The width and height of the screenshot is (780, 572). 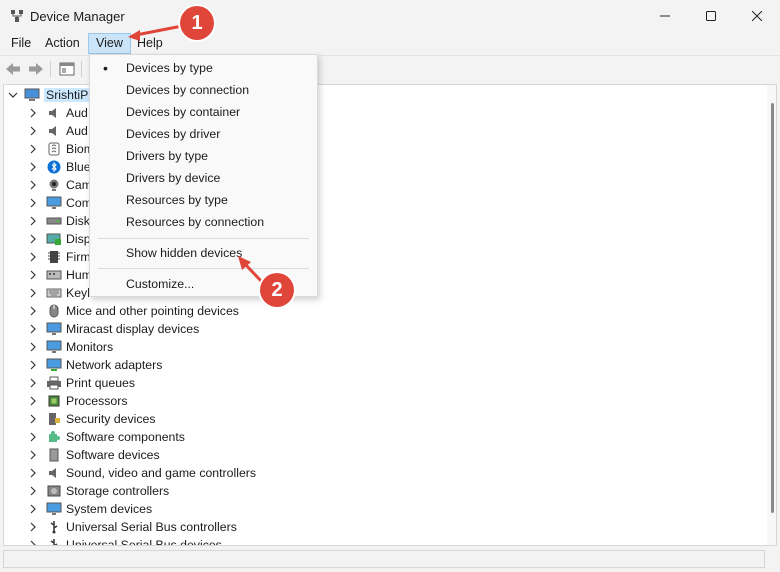 I want to click on menu-item-show-hidden-devices: Show hidden devices, so click(x=203, y=253).